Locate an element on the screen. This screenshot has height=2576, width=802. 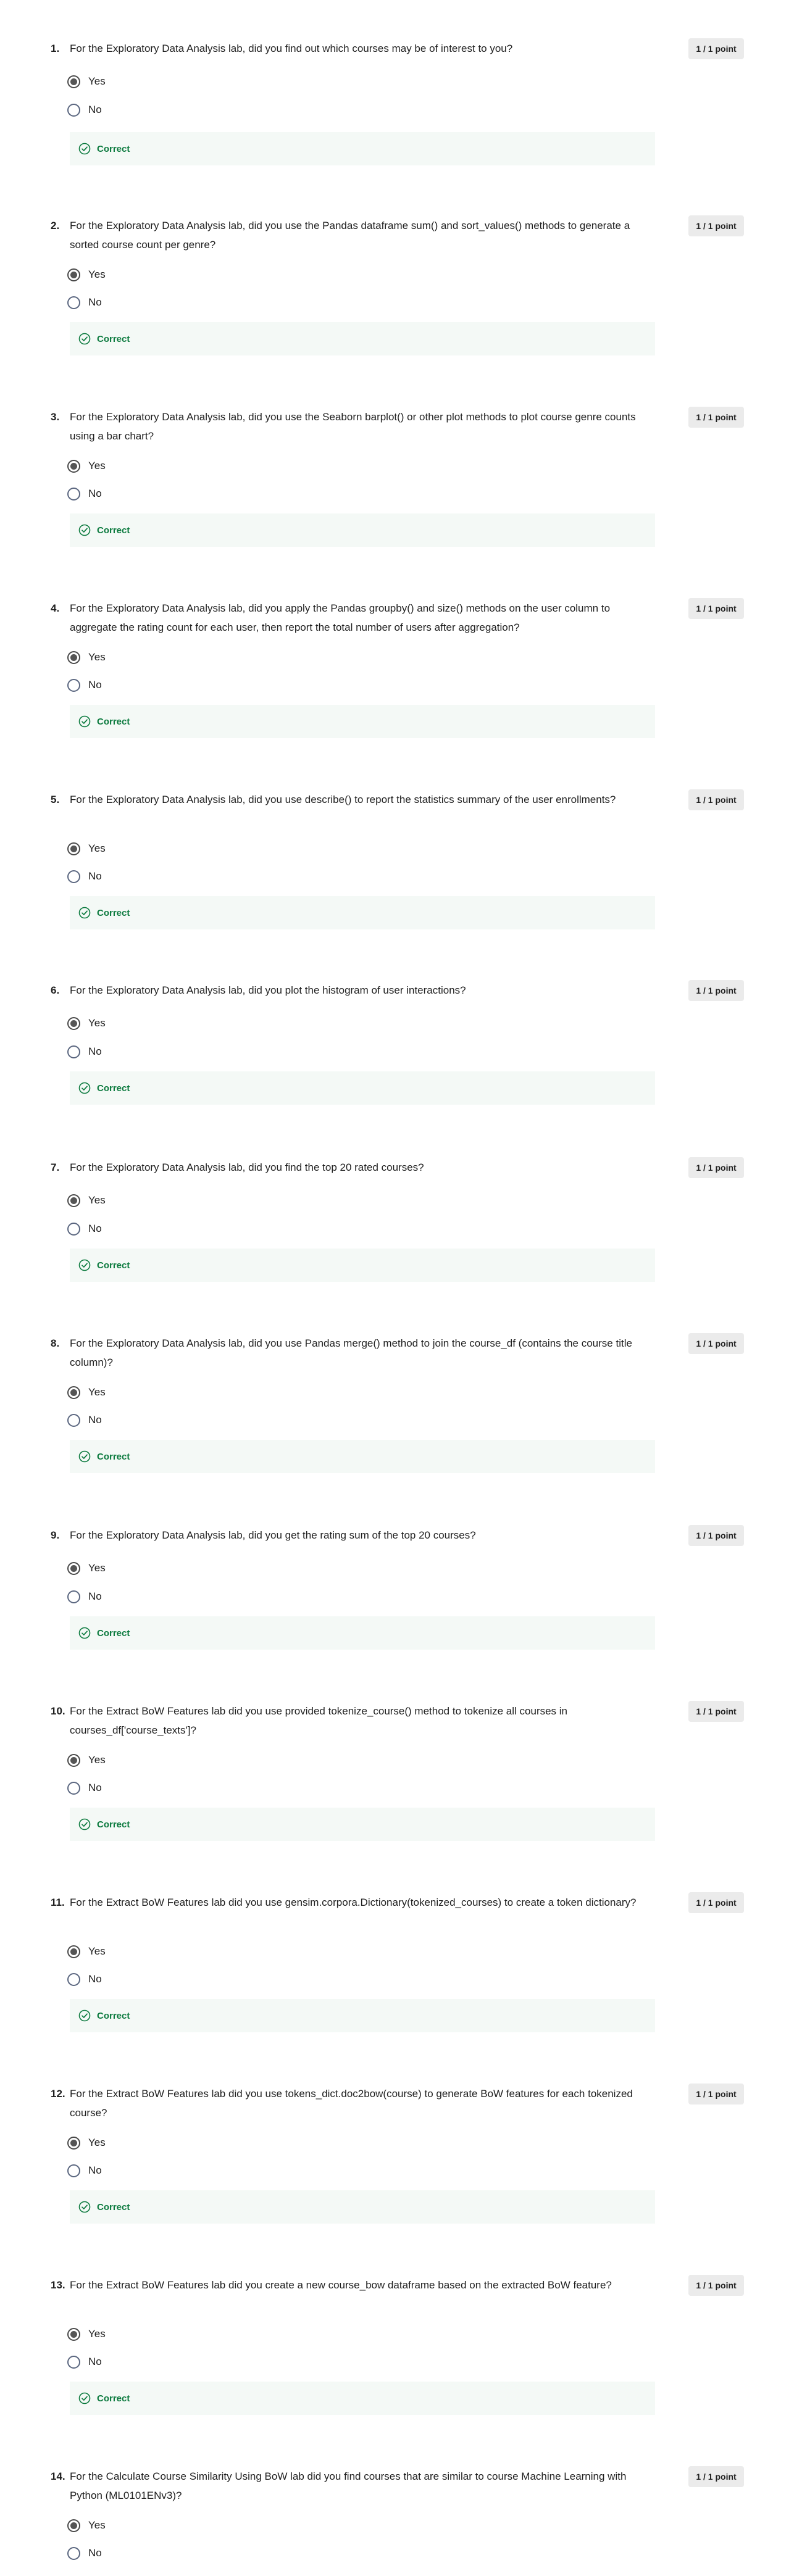
question-number: 12. is located at coordinates (58, 2094).